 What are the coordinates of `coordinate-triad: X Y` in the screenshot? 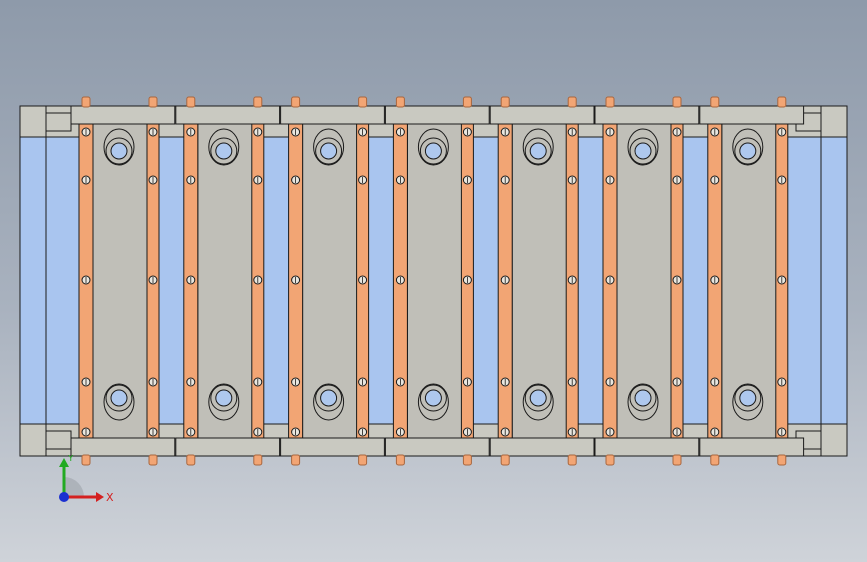 It's located at (86, 479).